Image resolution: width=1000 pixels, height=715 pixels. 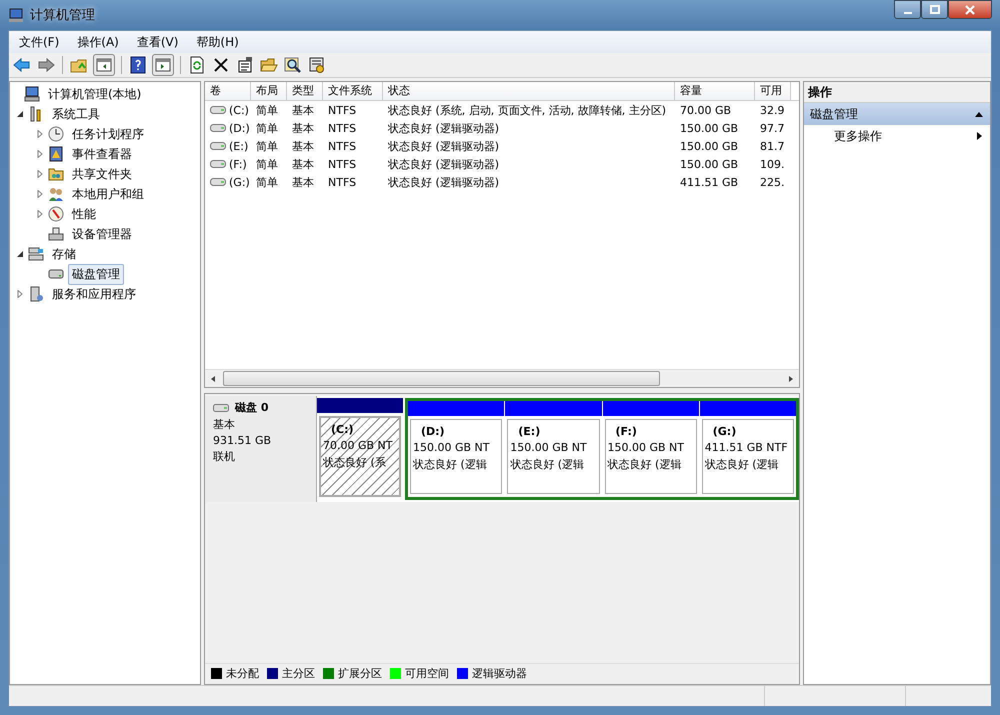 What do you see at coordinates (360, 673) in the screenshot?
I see `legend-label: 扩展分区` at bounding box center [360, 673].